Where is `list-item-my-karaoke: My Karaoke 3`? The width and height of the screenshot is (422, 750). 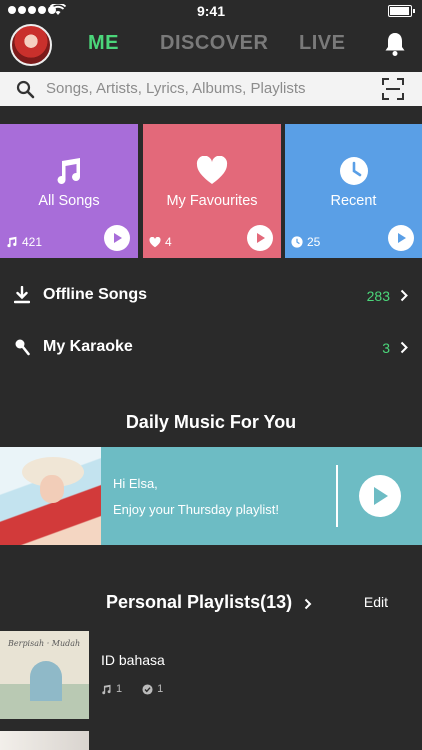
list-item-my-karaoke: My Karaoke 3 is located at coordinates (211, 348).